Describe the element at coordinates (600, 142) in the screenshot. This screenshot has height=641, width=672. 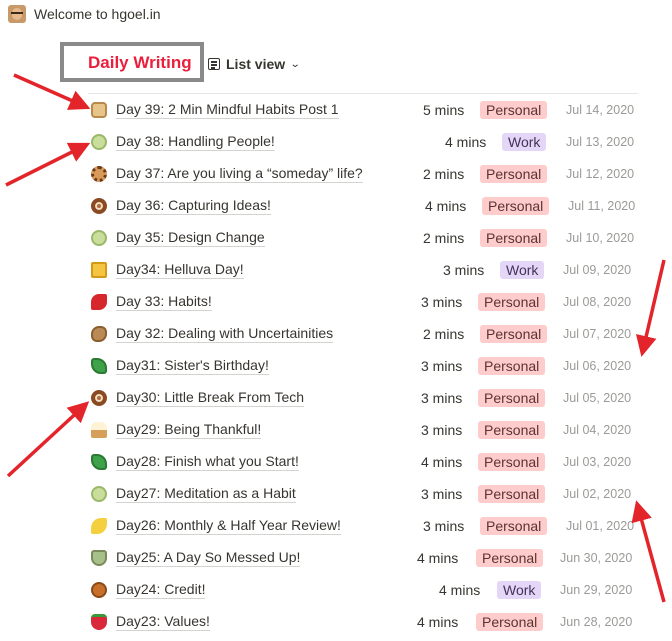
I see `date: Jul 13, 2020` at that location.